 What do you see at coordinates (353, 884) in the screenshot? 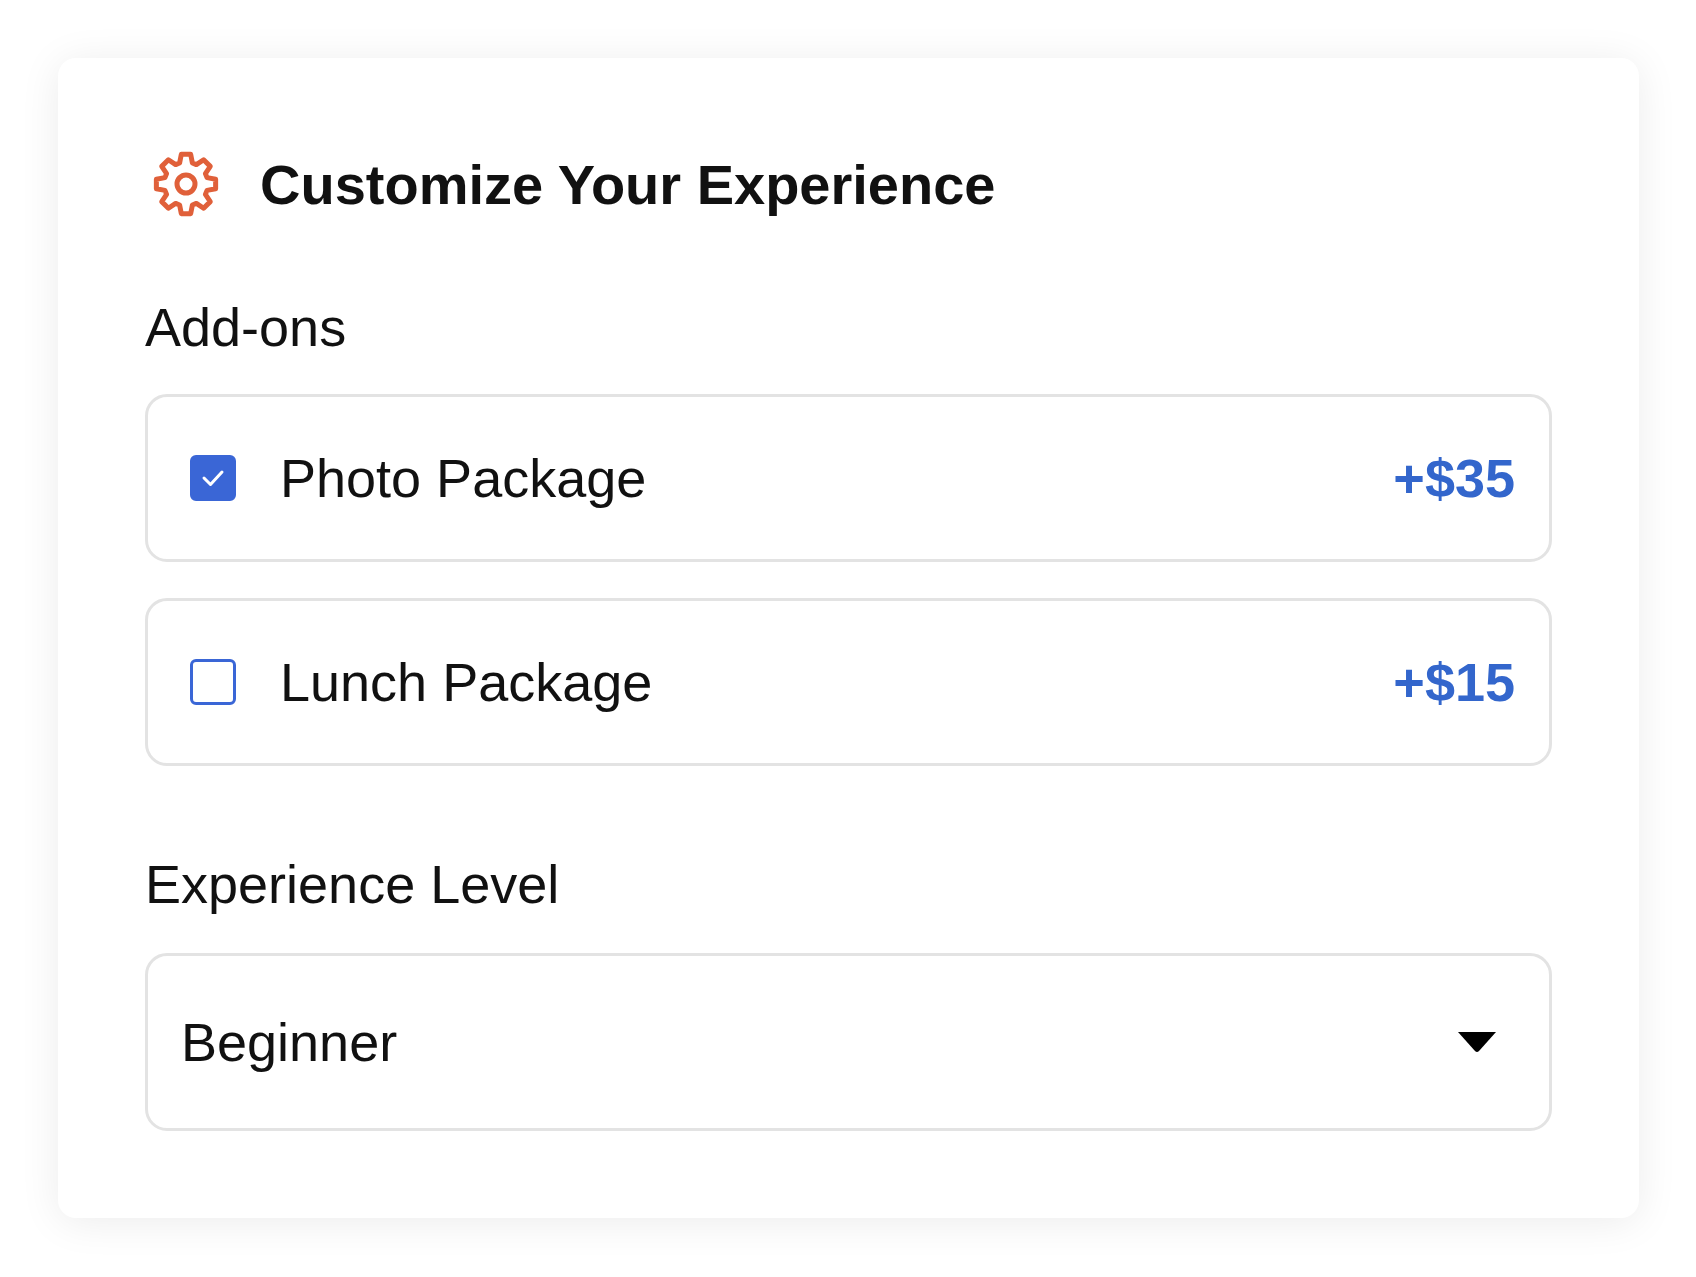
I see `section-label: Experience Level` at bounding box center [353, 884].